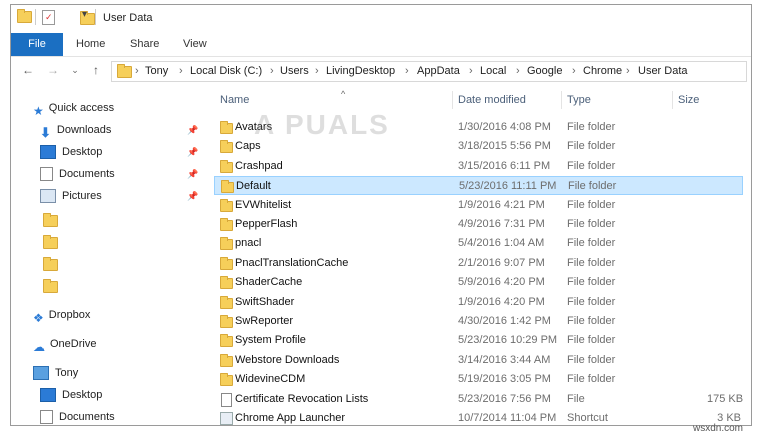 The image size is (758, 435). Describe the element at coordinates (55, 373) in the screenshot. I see `sidebar-item-this-pc: Tony` at that location.